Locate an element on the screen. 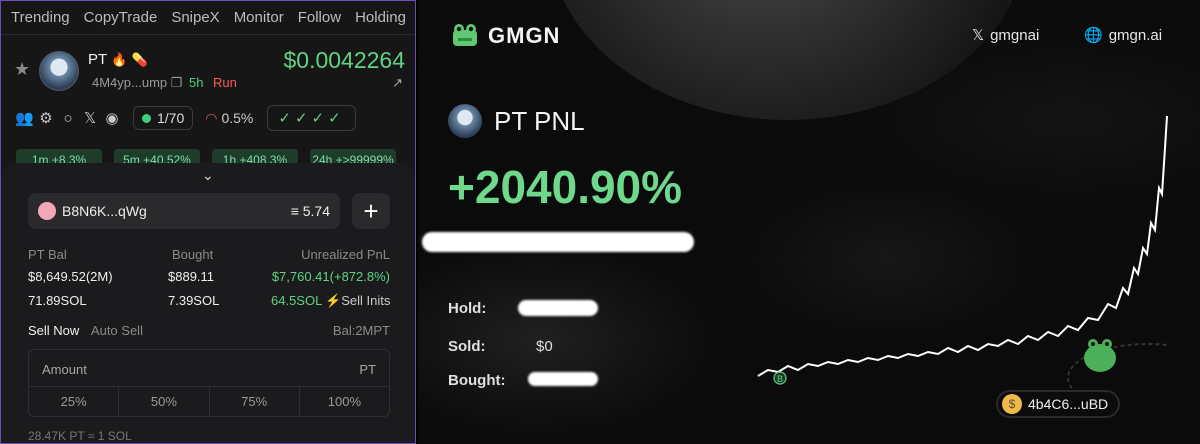 The height and width of the screenshot is (444, 1200). status-dot-icon is located at coordinates (146, 118).